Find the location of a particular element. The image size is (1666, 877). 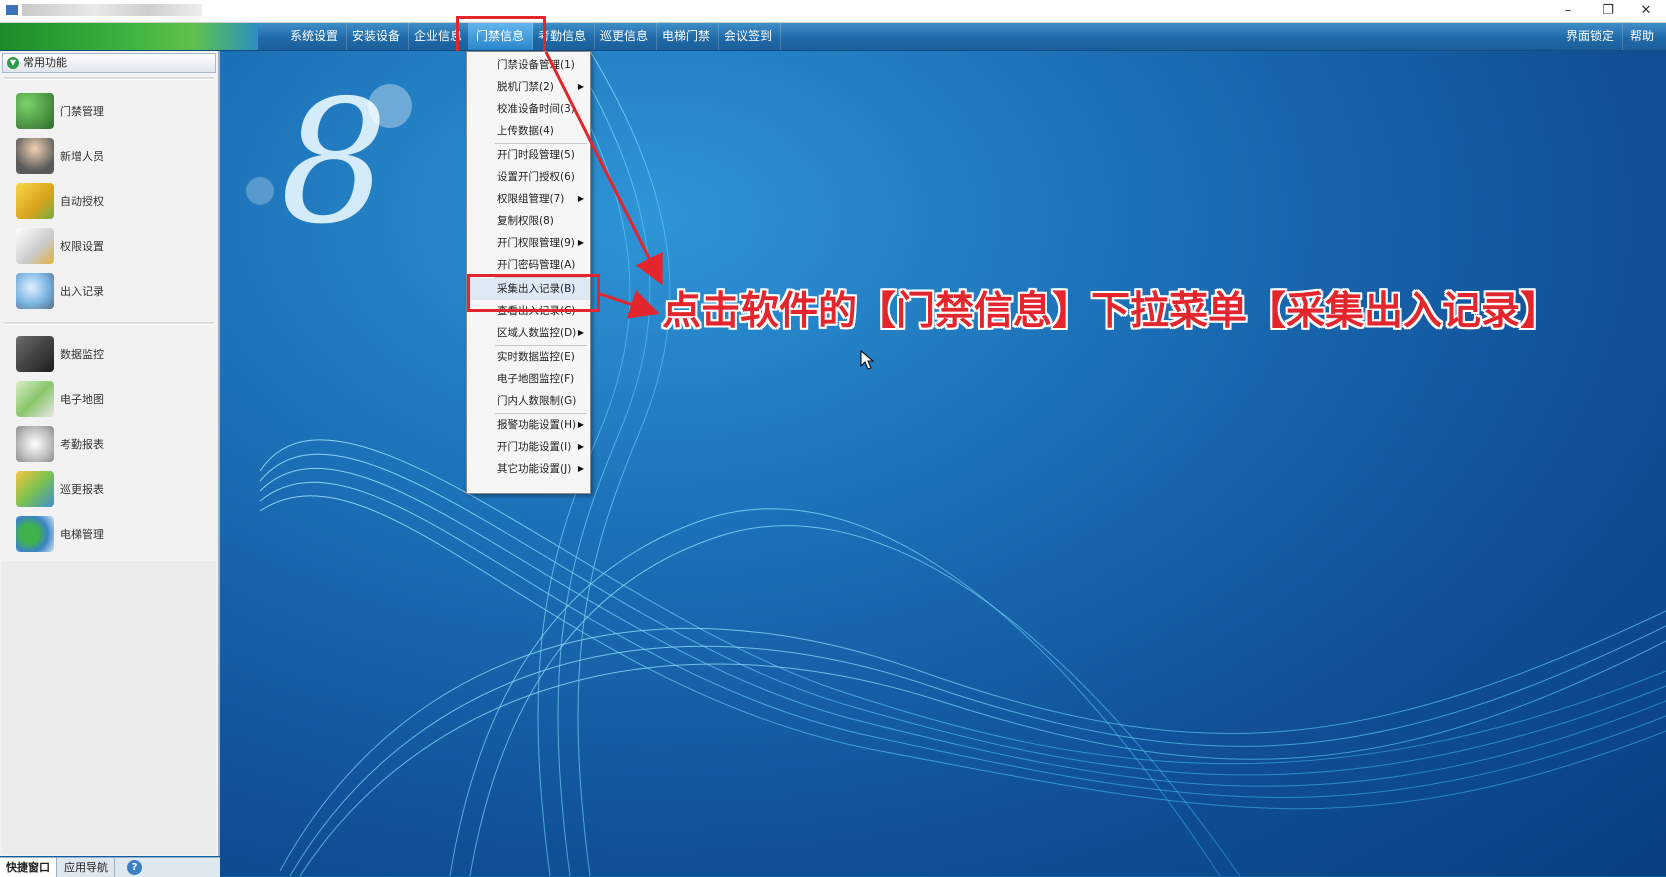

menu-system-settings: 系统设置 is located at coordinates (315, 36).